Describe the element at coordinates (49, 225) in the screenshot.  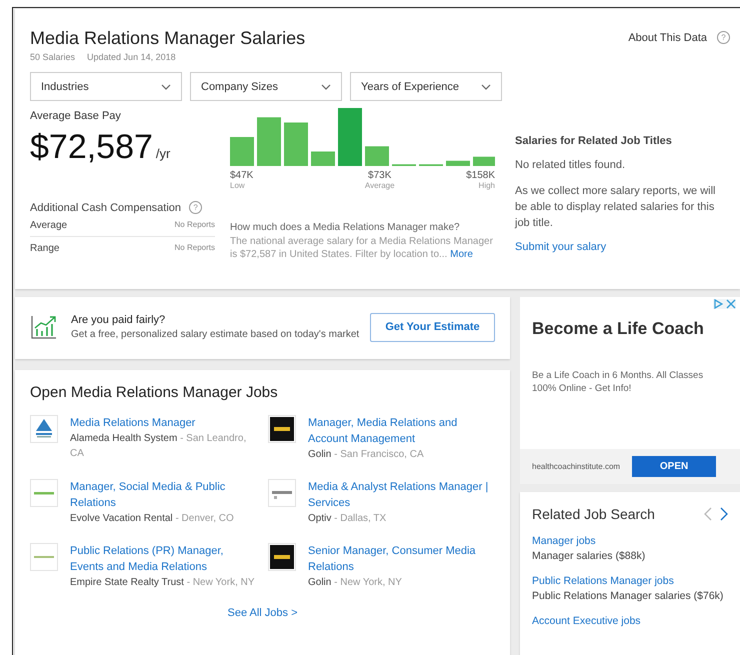
I see `row-label: Average` at that location.